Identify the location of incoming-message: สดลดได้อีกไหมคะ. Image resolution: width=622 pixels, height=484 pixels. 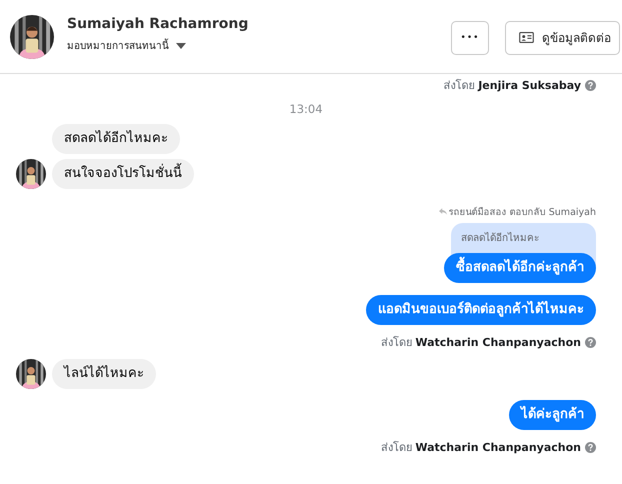
(116, 139).